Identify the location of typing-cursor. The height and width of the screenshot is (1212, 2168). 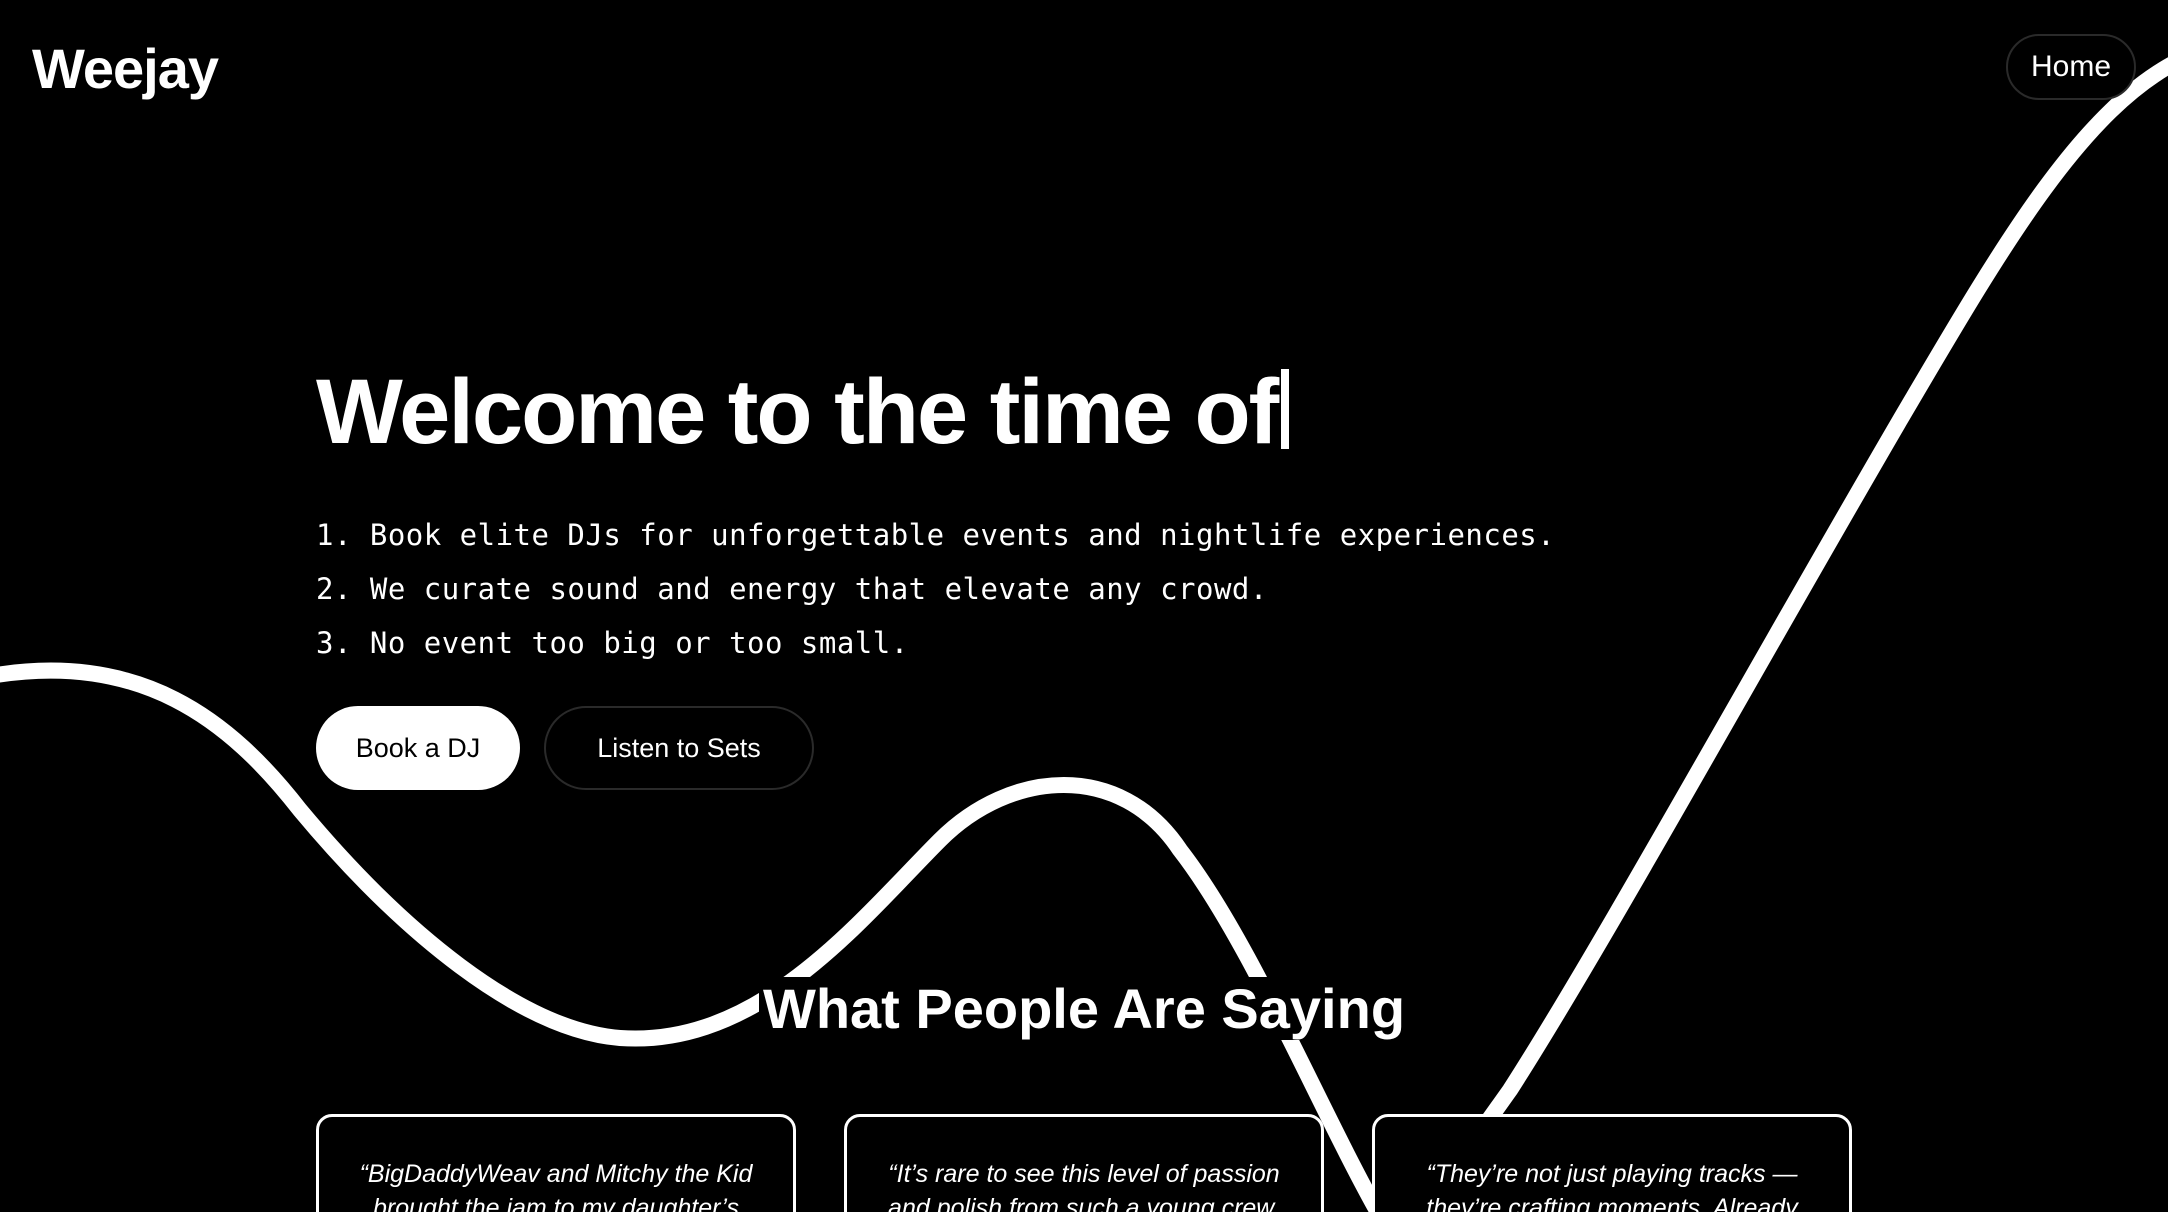
(1285, 409).